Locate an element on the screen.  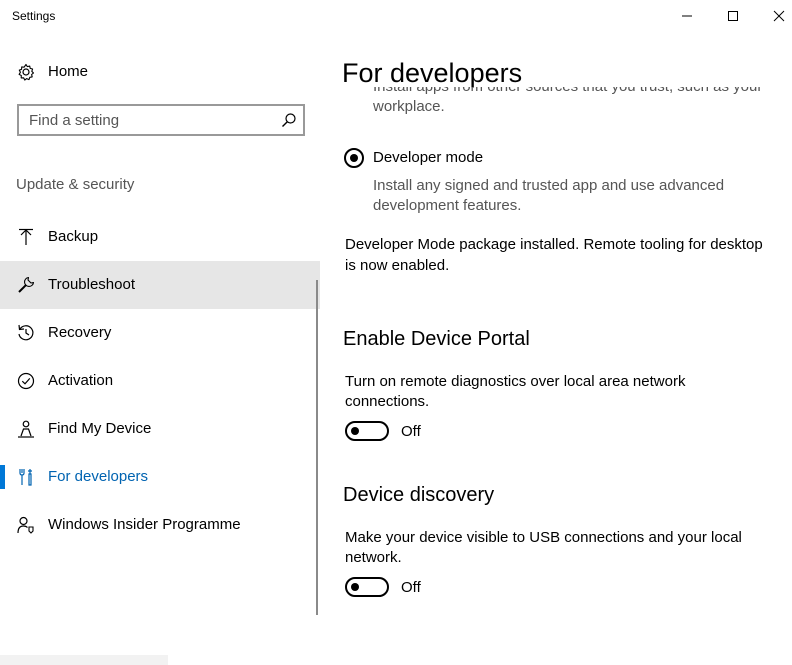
minimize-button is located at coordinates (687, 16).